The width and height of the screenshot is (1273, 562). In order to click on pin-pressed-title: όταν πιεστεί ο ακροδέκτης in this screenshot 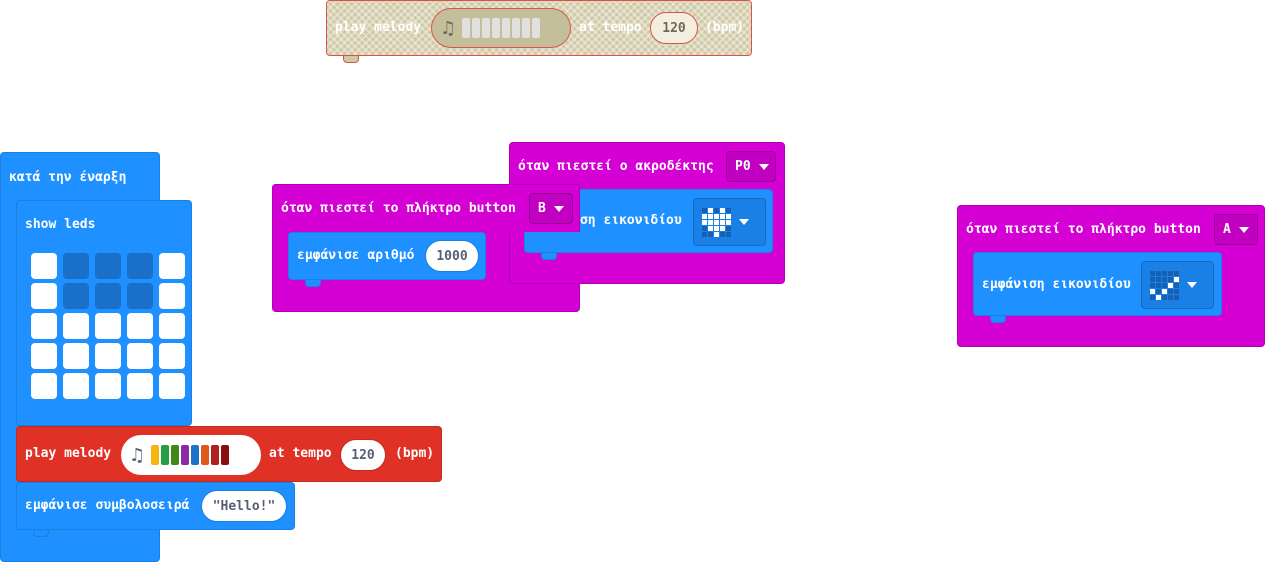, I will do `click(616, 166)`.